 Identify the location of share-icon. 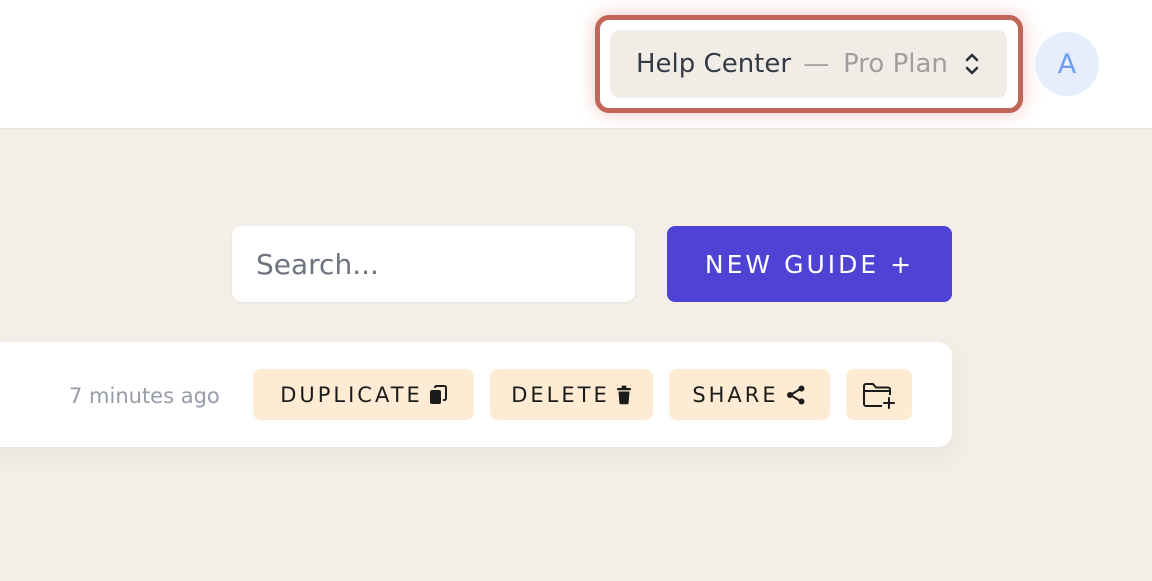
(796, 395).